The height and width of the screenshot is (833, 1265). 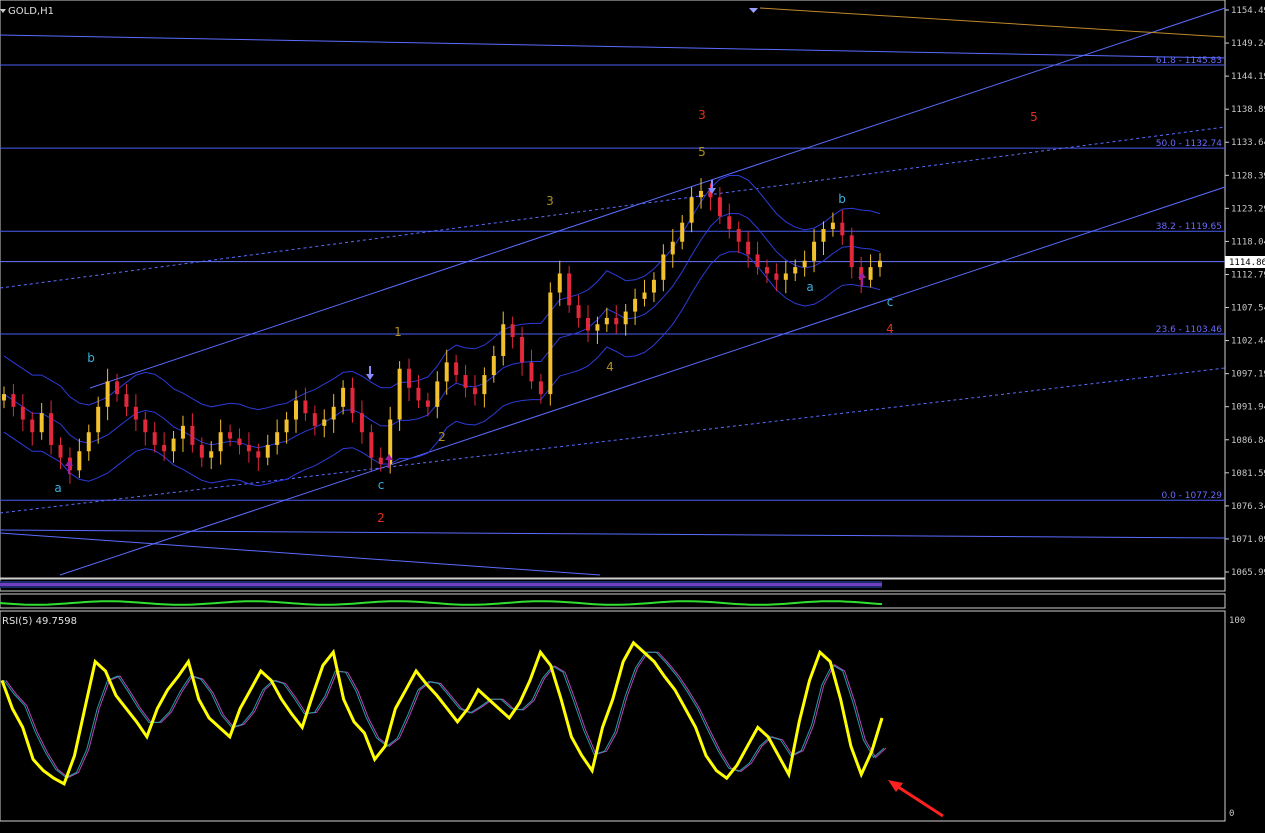 What do you see at coordinates (1248, 474) in the screenshot?
I see `price-tick-label: 1081.59` at bounding box center [1248, 474].